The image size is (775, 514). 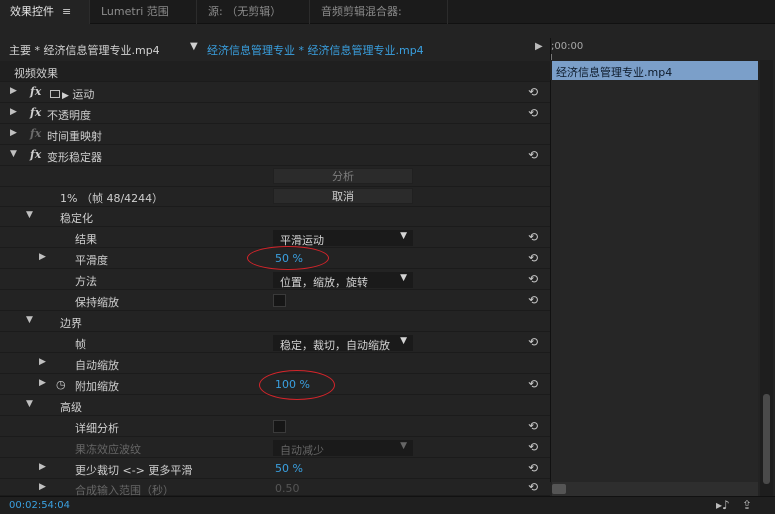 What do you see at coordinates (343, 280) in the screenshot?
I see `method-dropdown: 位置，缩放，旋转 ▼` at bounding box center [343, 280].